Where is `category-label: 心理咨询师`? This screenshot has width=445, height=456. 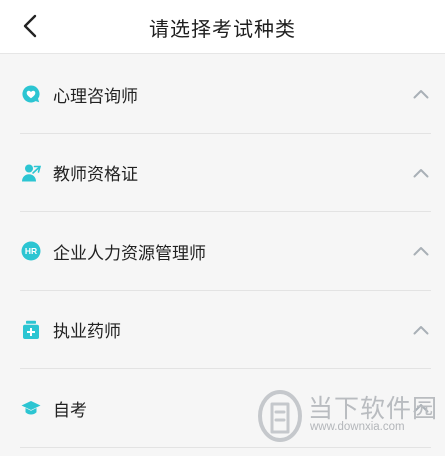 category-label: 心理咨询师 is located at coordinates (95, 96).